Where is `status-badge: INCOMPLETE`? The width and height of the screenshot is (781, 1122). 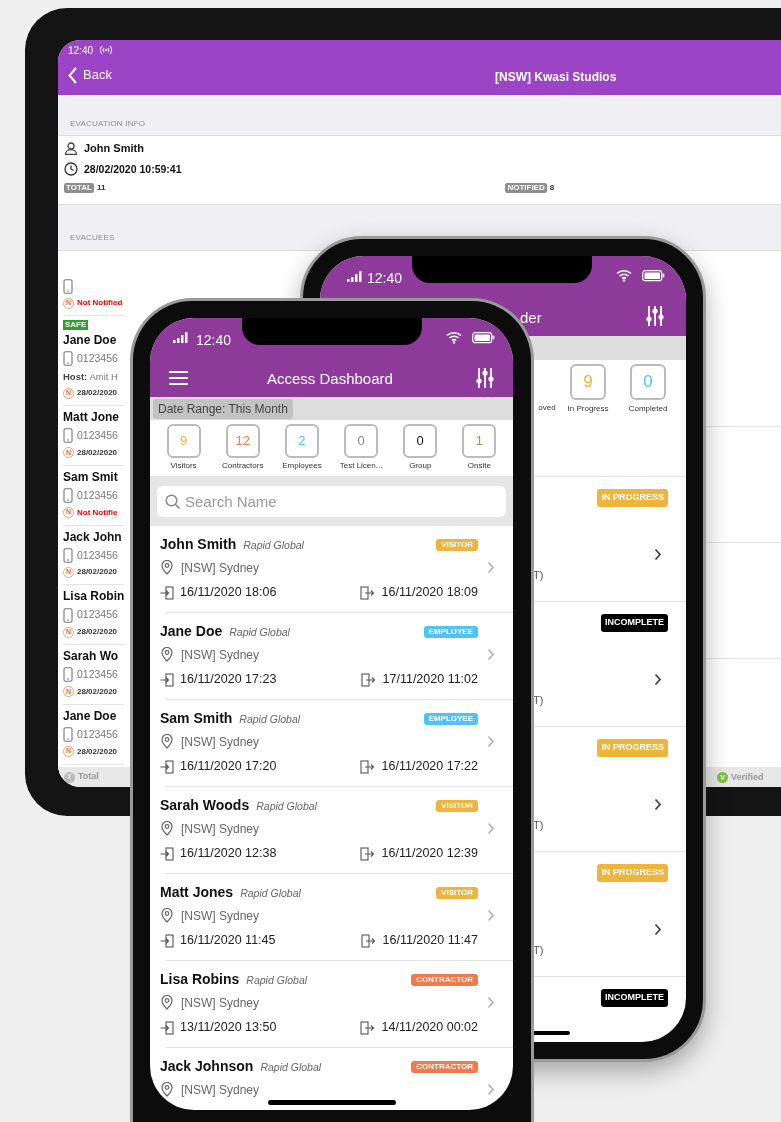
status-badge: INCOMPLETE is located at coordinates (634, 998).